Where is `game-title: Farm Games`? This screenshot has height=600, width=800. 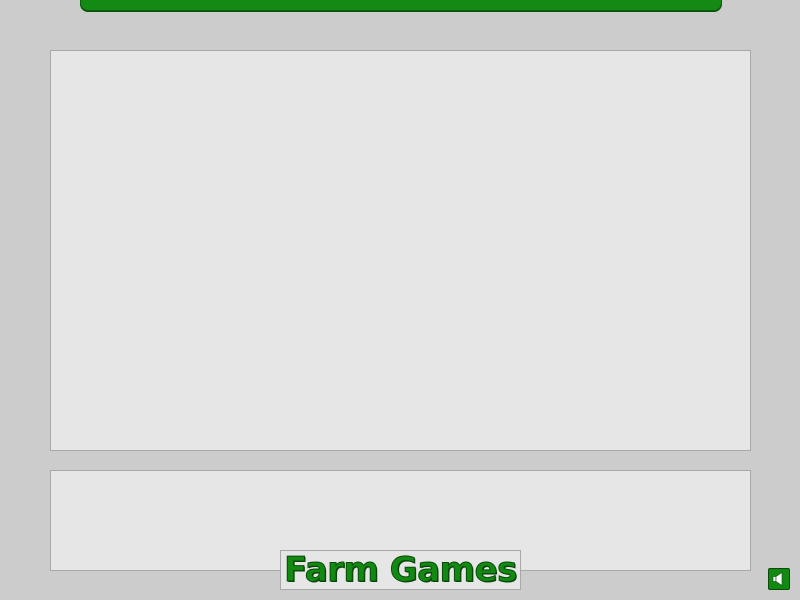
game-title: Farm Games is located at coordinates (401, 570).